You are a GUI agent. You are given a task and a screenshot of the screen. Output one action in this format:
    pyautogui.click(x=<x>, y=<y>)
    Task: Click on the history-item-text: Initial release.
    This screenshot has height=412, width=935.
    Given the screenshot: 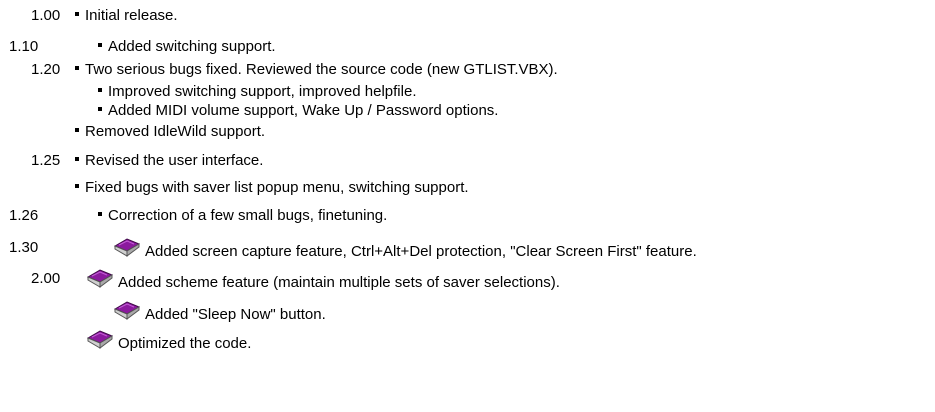 What is the action you would take?
    pyautogui.click(x=131, y=15)
    